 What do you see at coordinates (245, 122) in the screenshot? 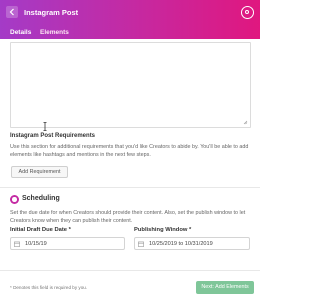
I see `resize-handle-icon` at bounding box center [245, 122].